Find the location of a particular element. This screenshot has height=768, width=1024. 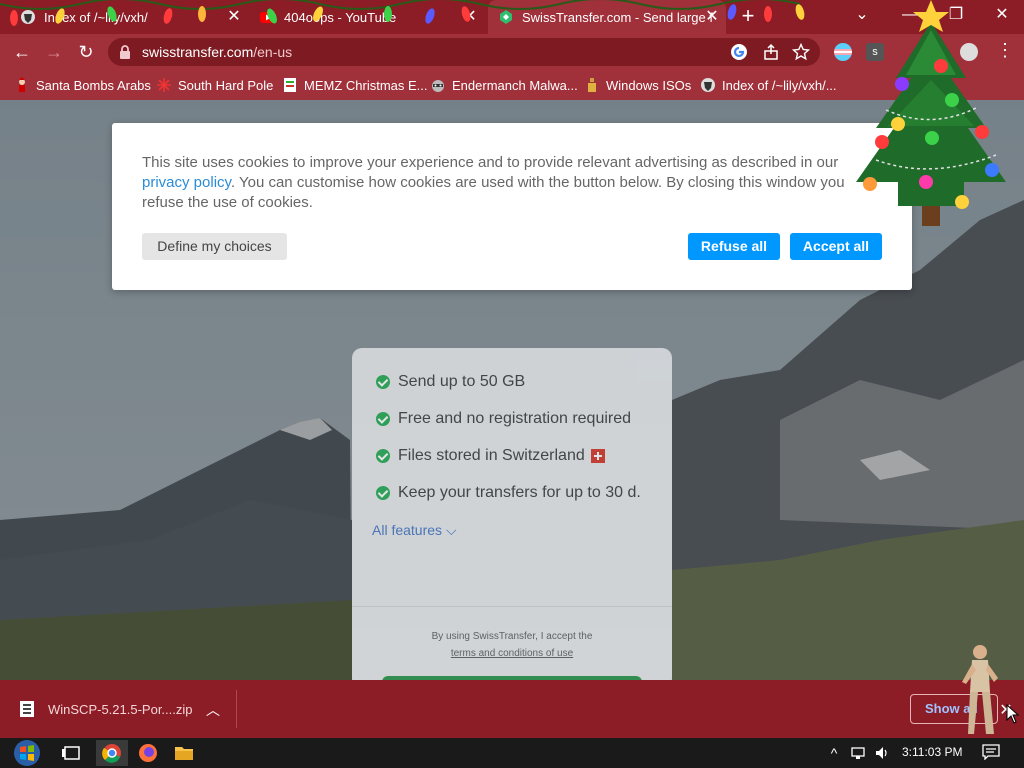

google-icon is located at coordinates (739, 52).